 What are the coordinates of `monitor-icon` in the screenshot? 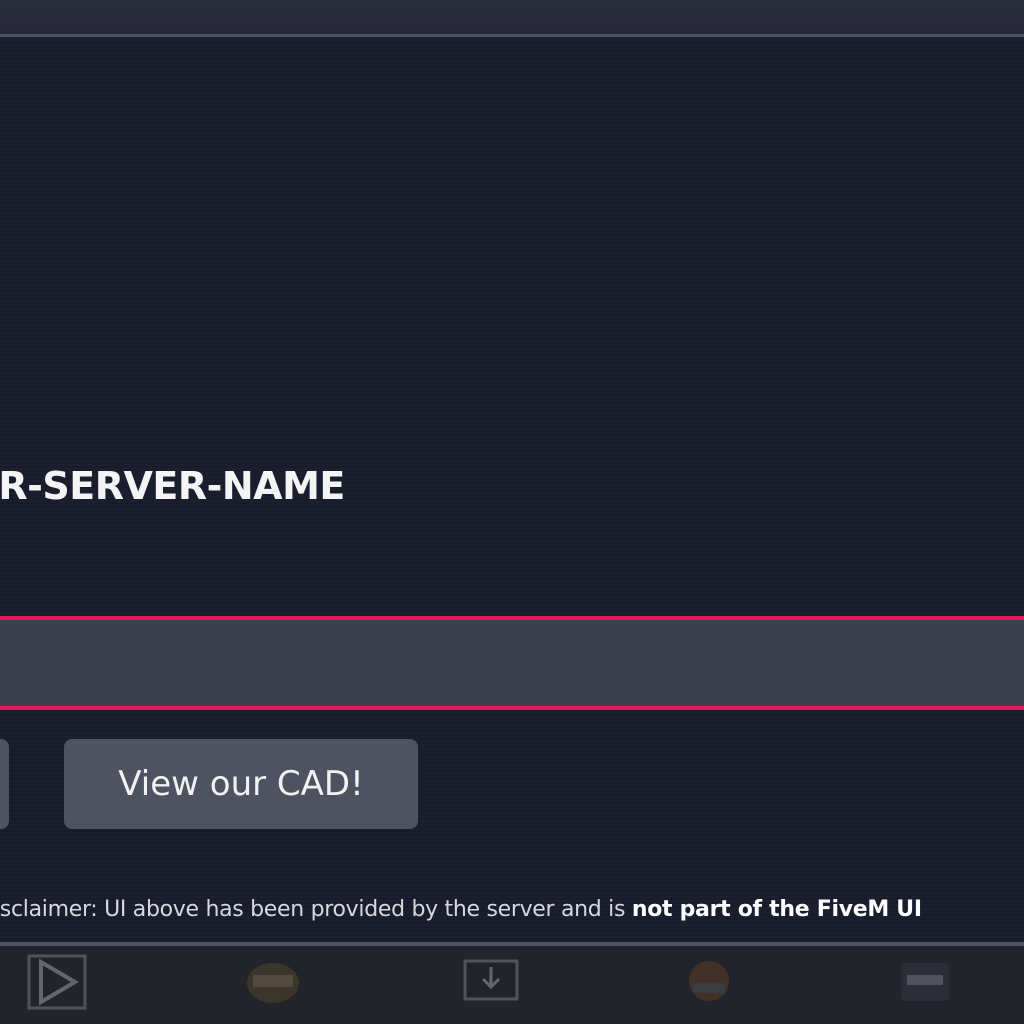 It's located at (491, 982).